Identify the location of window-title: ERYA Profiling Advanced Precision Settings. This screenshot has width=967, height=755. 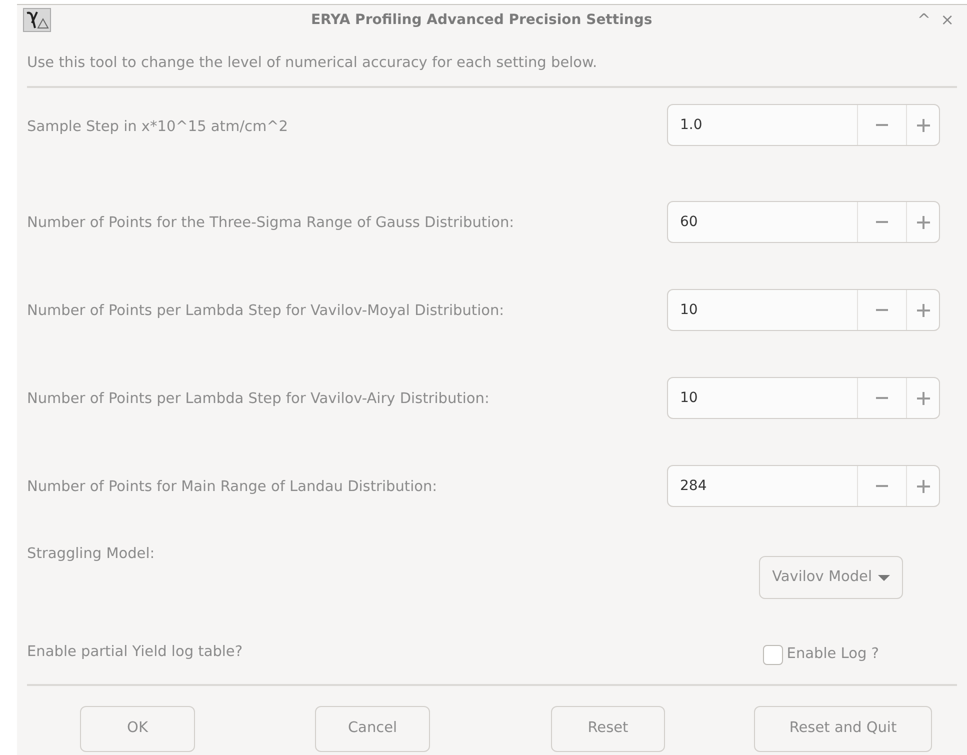
(482, 20).